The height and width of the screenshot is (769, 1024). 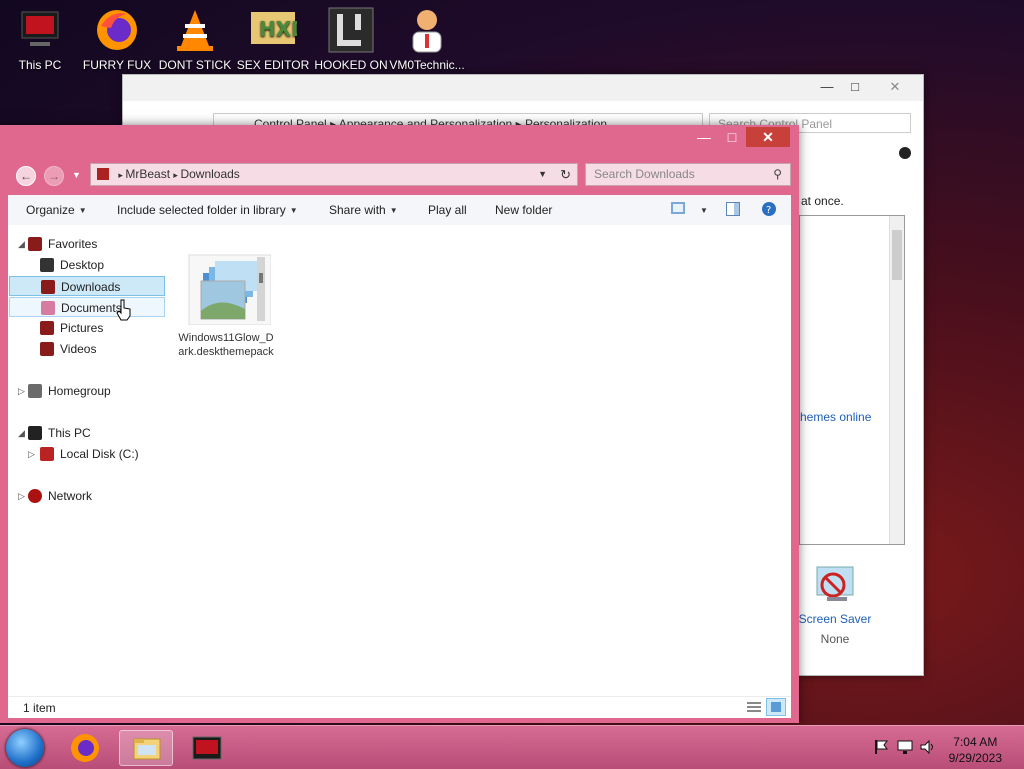 What do you see at coordinates (733, 210) in the screenshot?
I see `preview-pane-icon` at bounding box center [733, 210].